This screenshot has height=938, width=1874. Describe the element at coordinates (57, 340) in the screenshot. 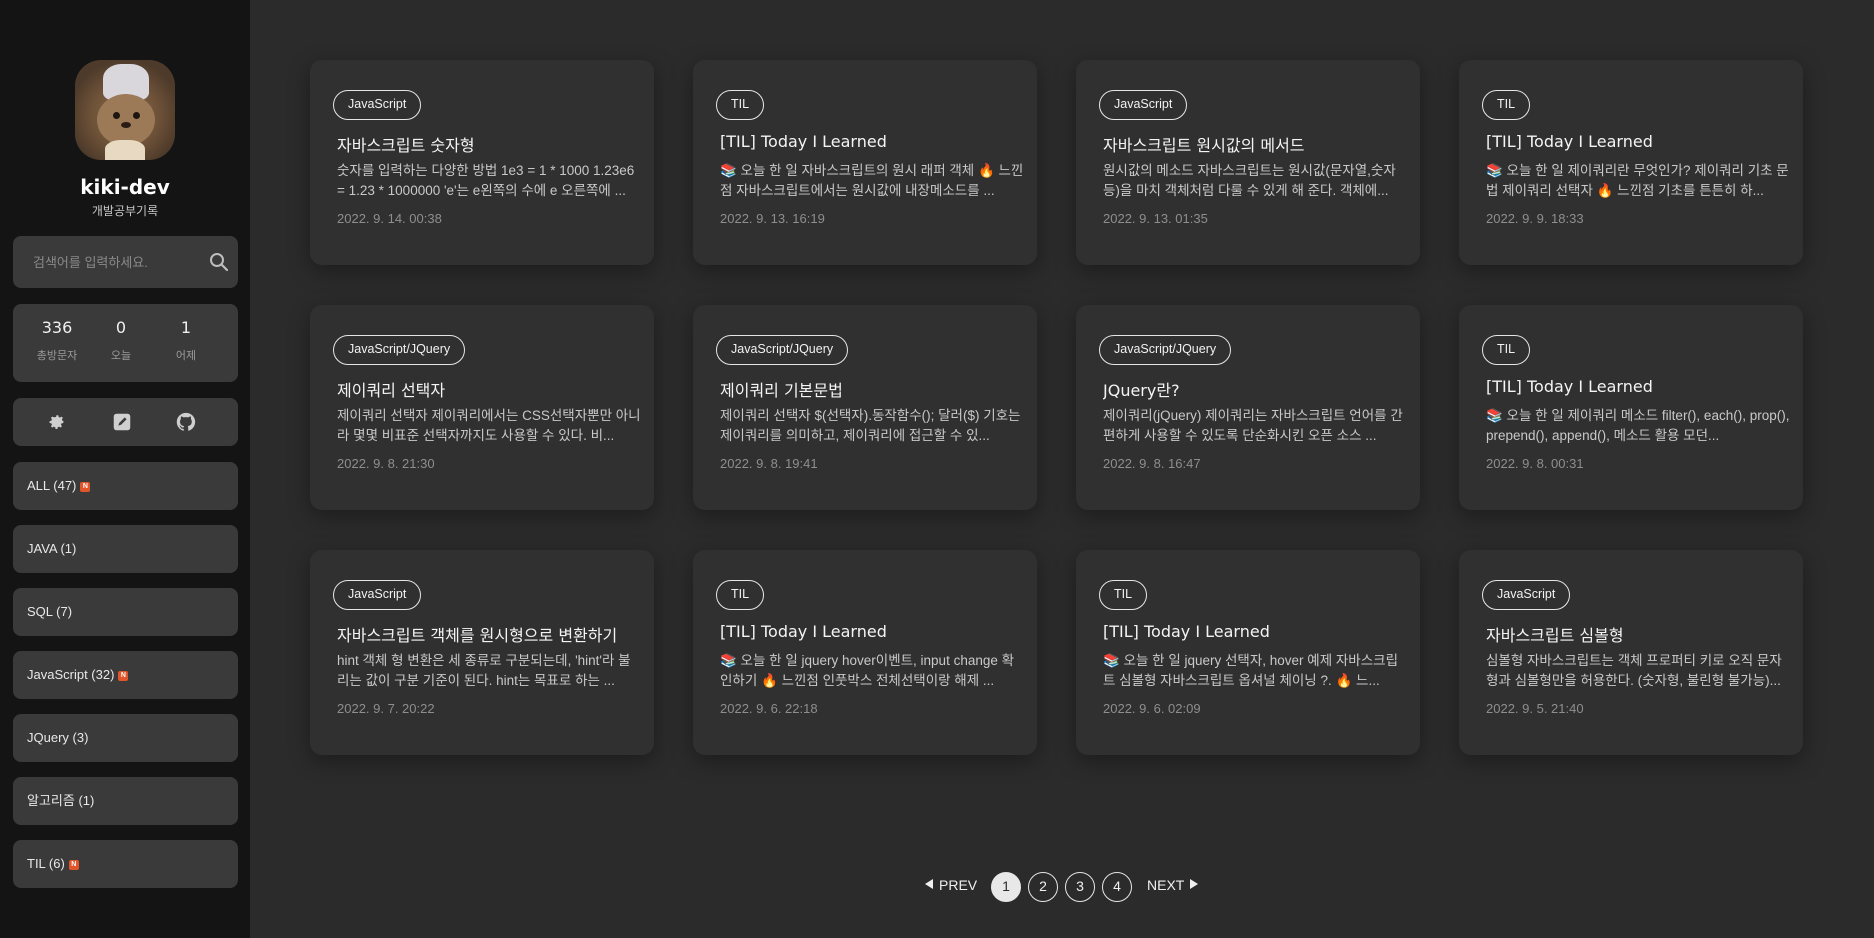

I see `stat-total: 336 총방문자` at that location.